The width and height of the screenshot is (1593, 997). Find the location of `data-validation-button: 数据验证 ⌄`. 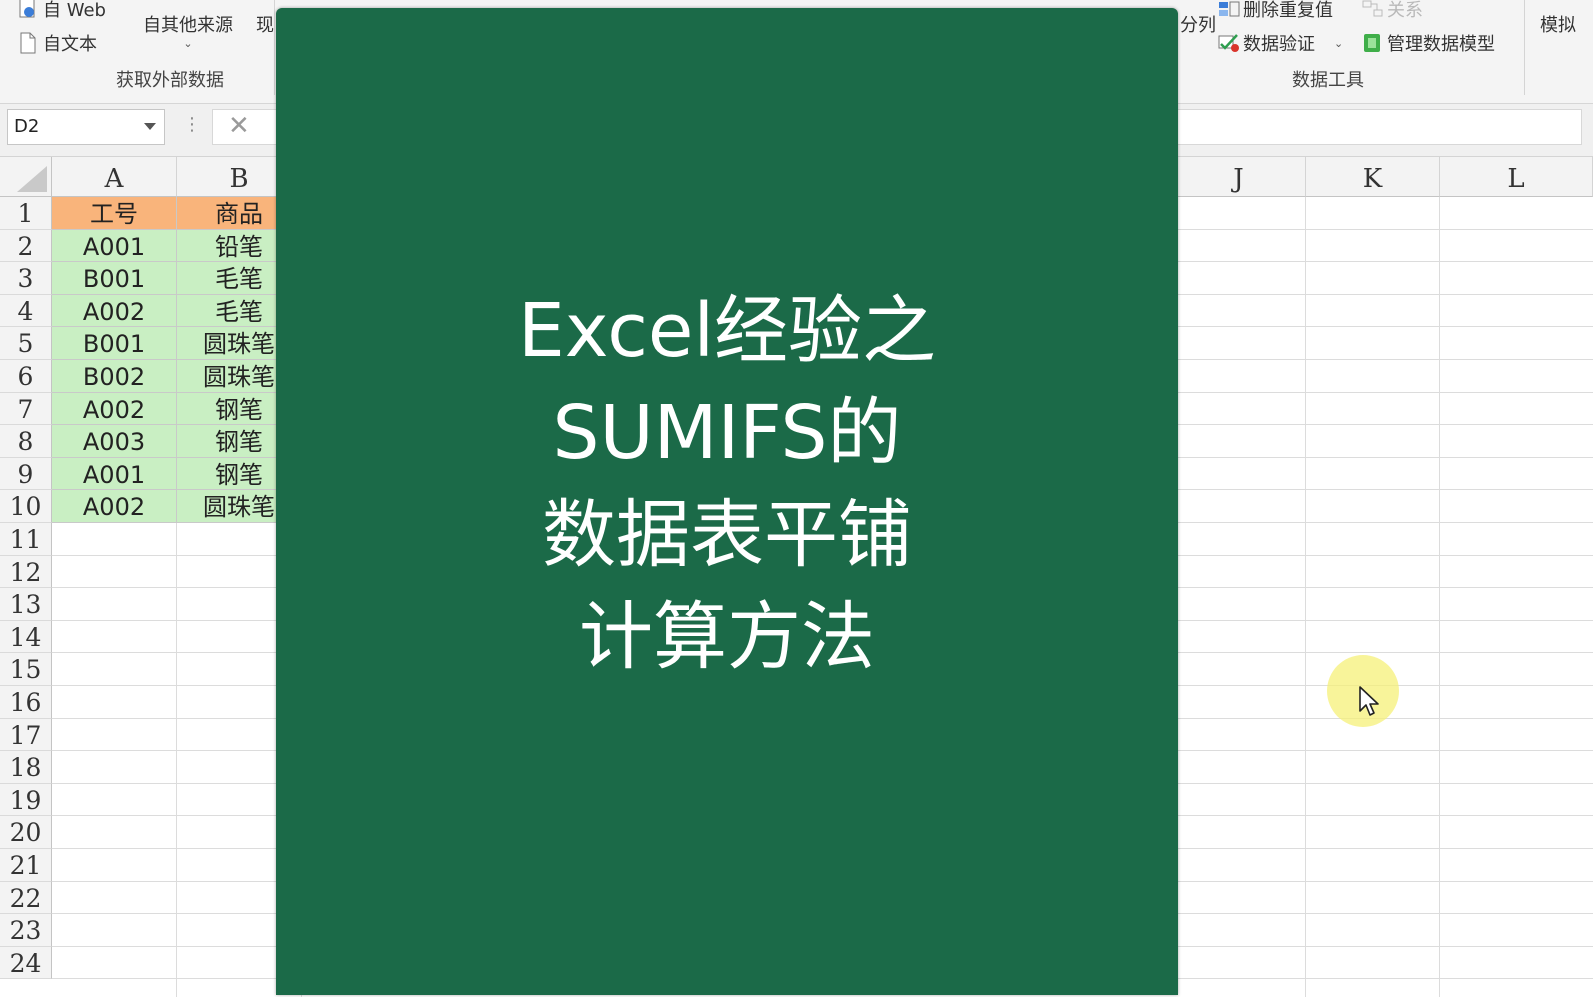

data-validation-button: 数据验证 ⌄ is located at coordinates (1280, 43).